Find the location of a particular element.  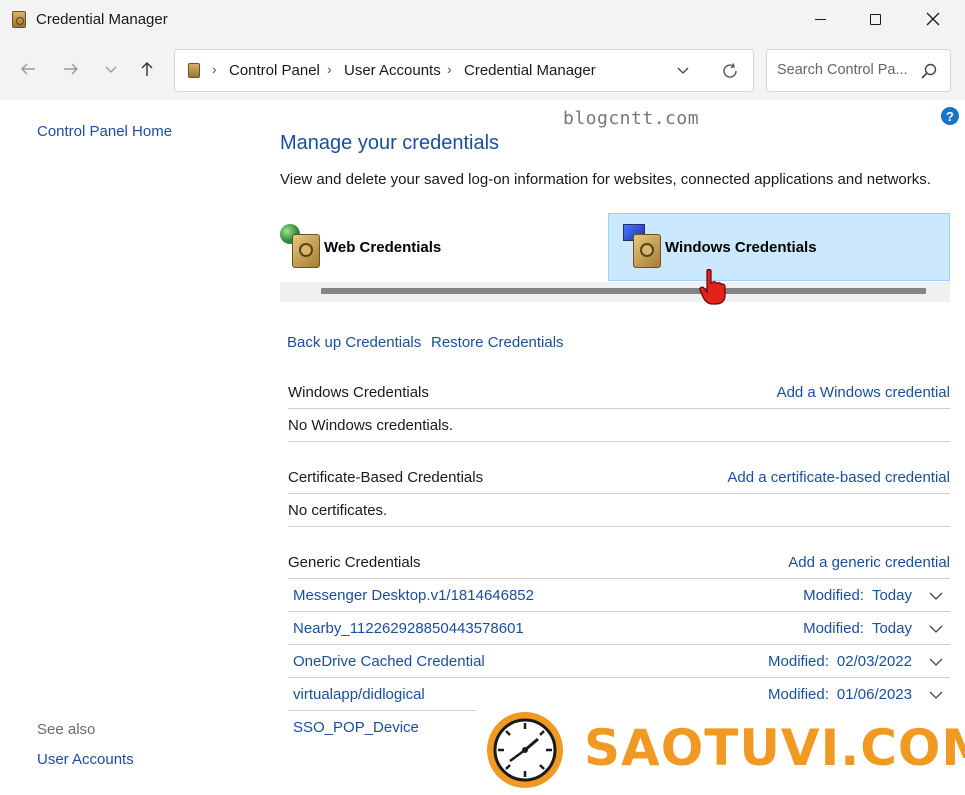

tab-windows-credentials-label: Windows Credentials is located at coordinates (741, 247).